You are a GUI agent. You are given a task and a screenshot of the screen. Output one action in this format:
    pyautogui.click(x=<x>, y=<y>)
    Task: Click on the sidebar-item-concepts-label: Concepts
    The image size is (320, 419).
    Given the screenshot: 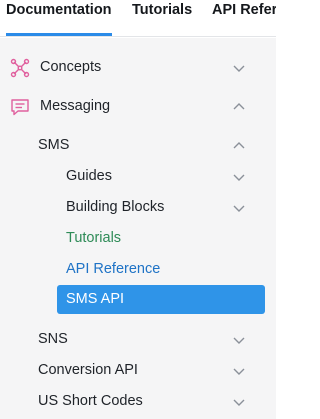 What is the action you would take?
    pyautogui.click(x=71, y=67)
    